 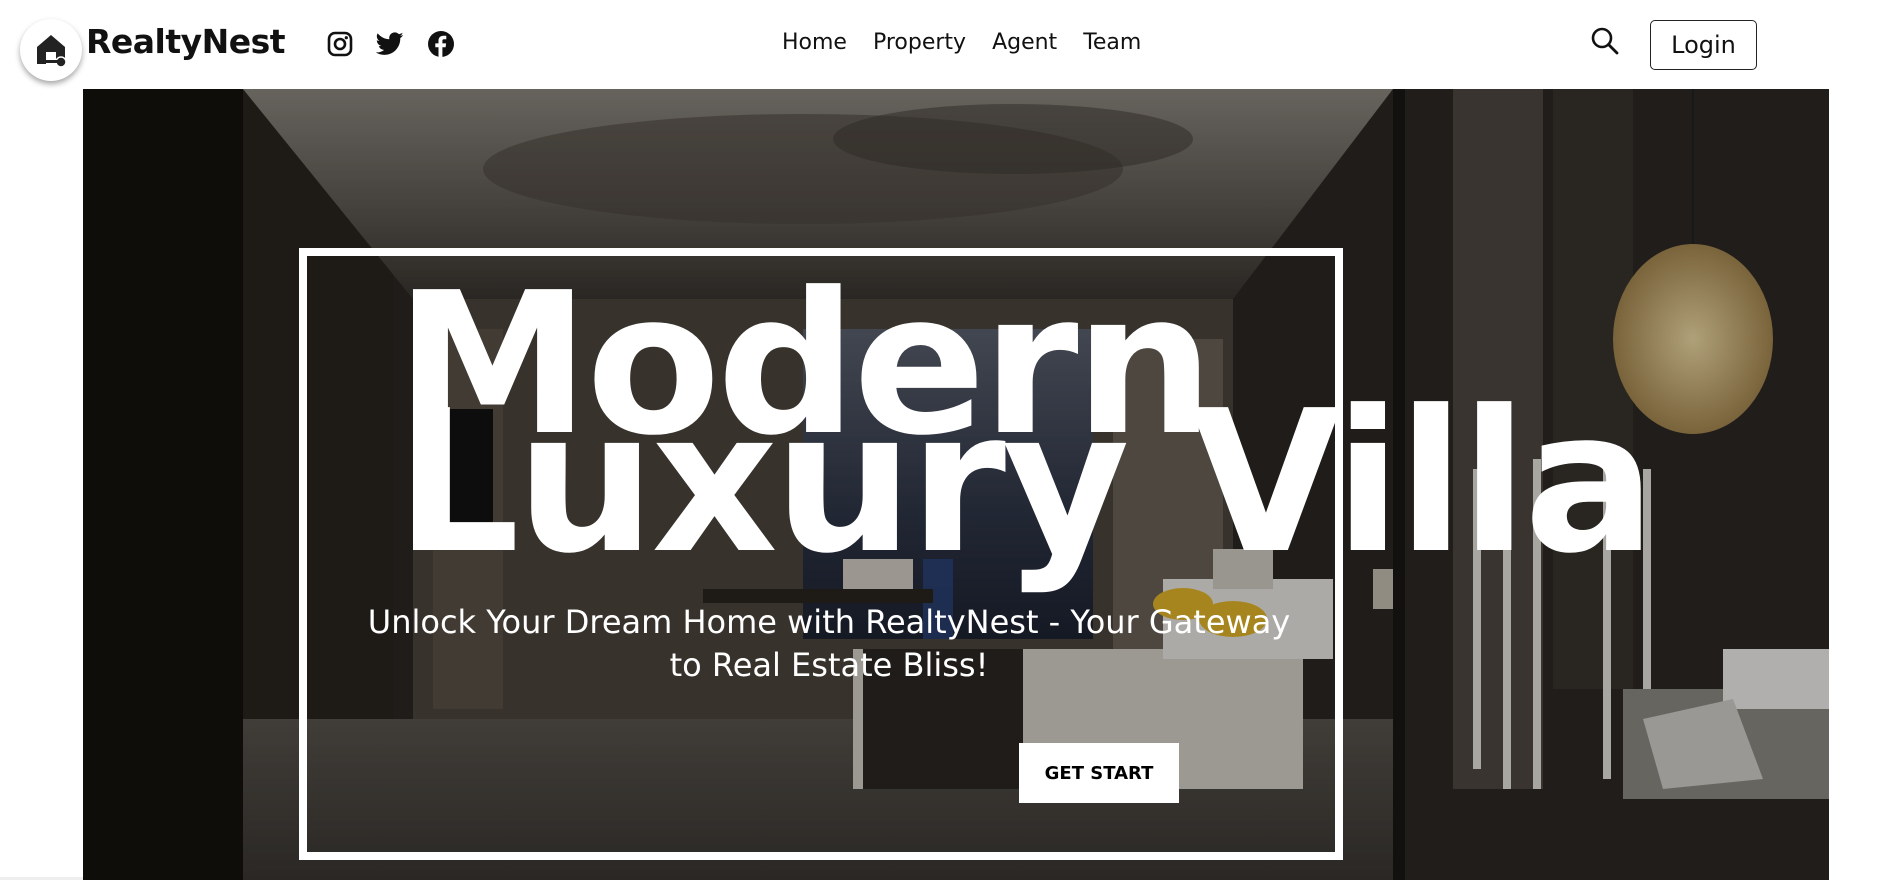 I want to click on nav-item-home: Home, so click(x=814, y=42).